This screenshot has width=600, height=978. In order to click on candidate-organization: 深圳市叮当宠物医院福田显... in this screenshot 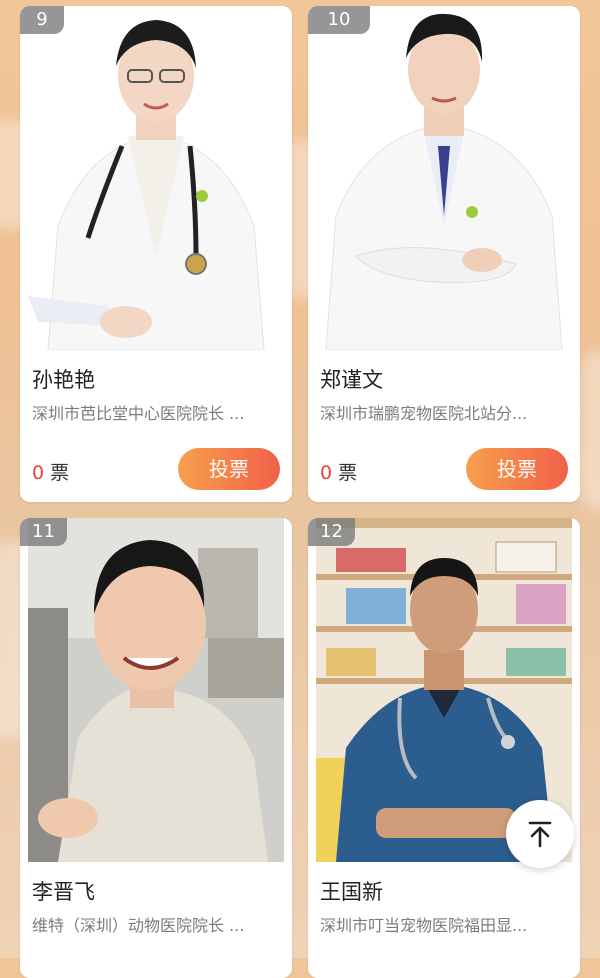, I will do `click(424, 925)`.